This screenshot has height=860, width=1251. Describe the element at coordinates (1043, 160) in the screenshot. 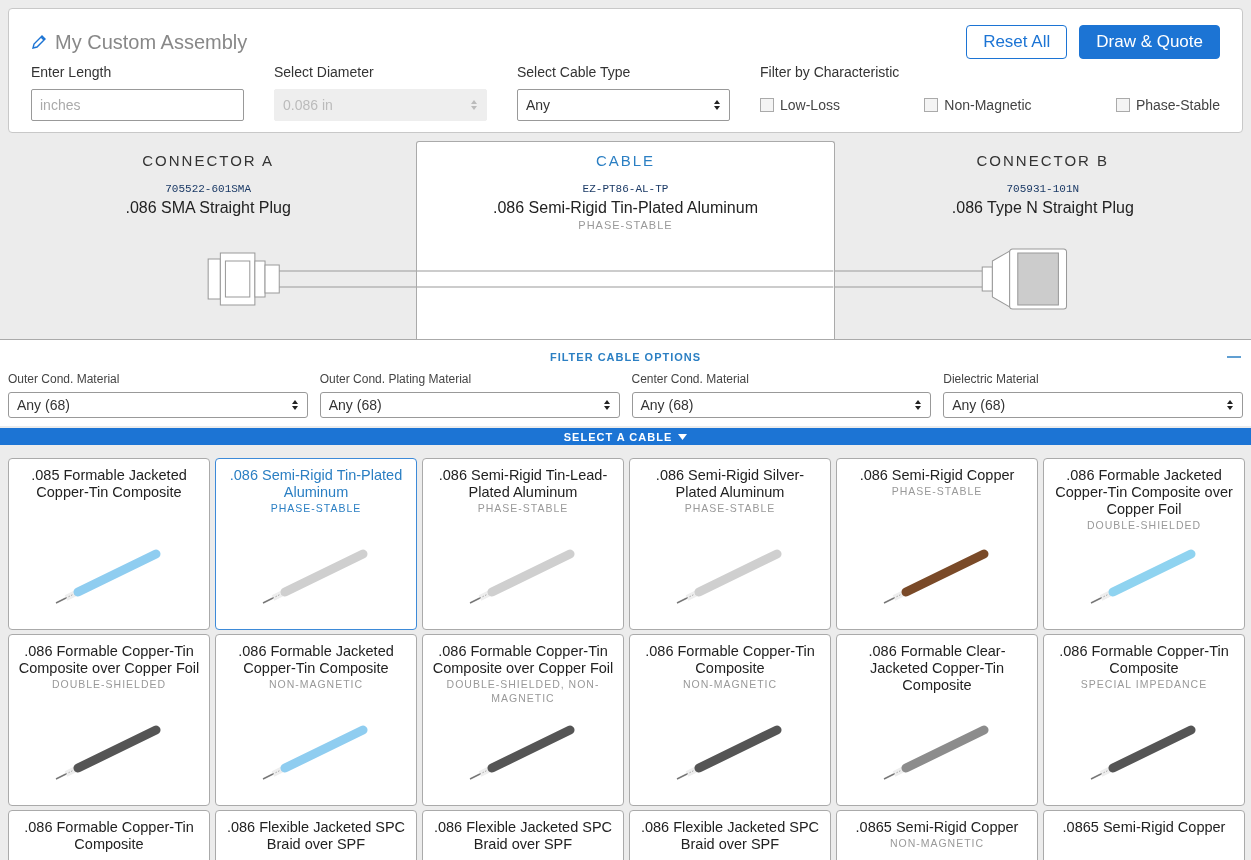

I see `part-heading: CONNECTOR B` at that location.